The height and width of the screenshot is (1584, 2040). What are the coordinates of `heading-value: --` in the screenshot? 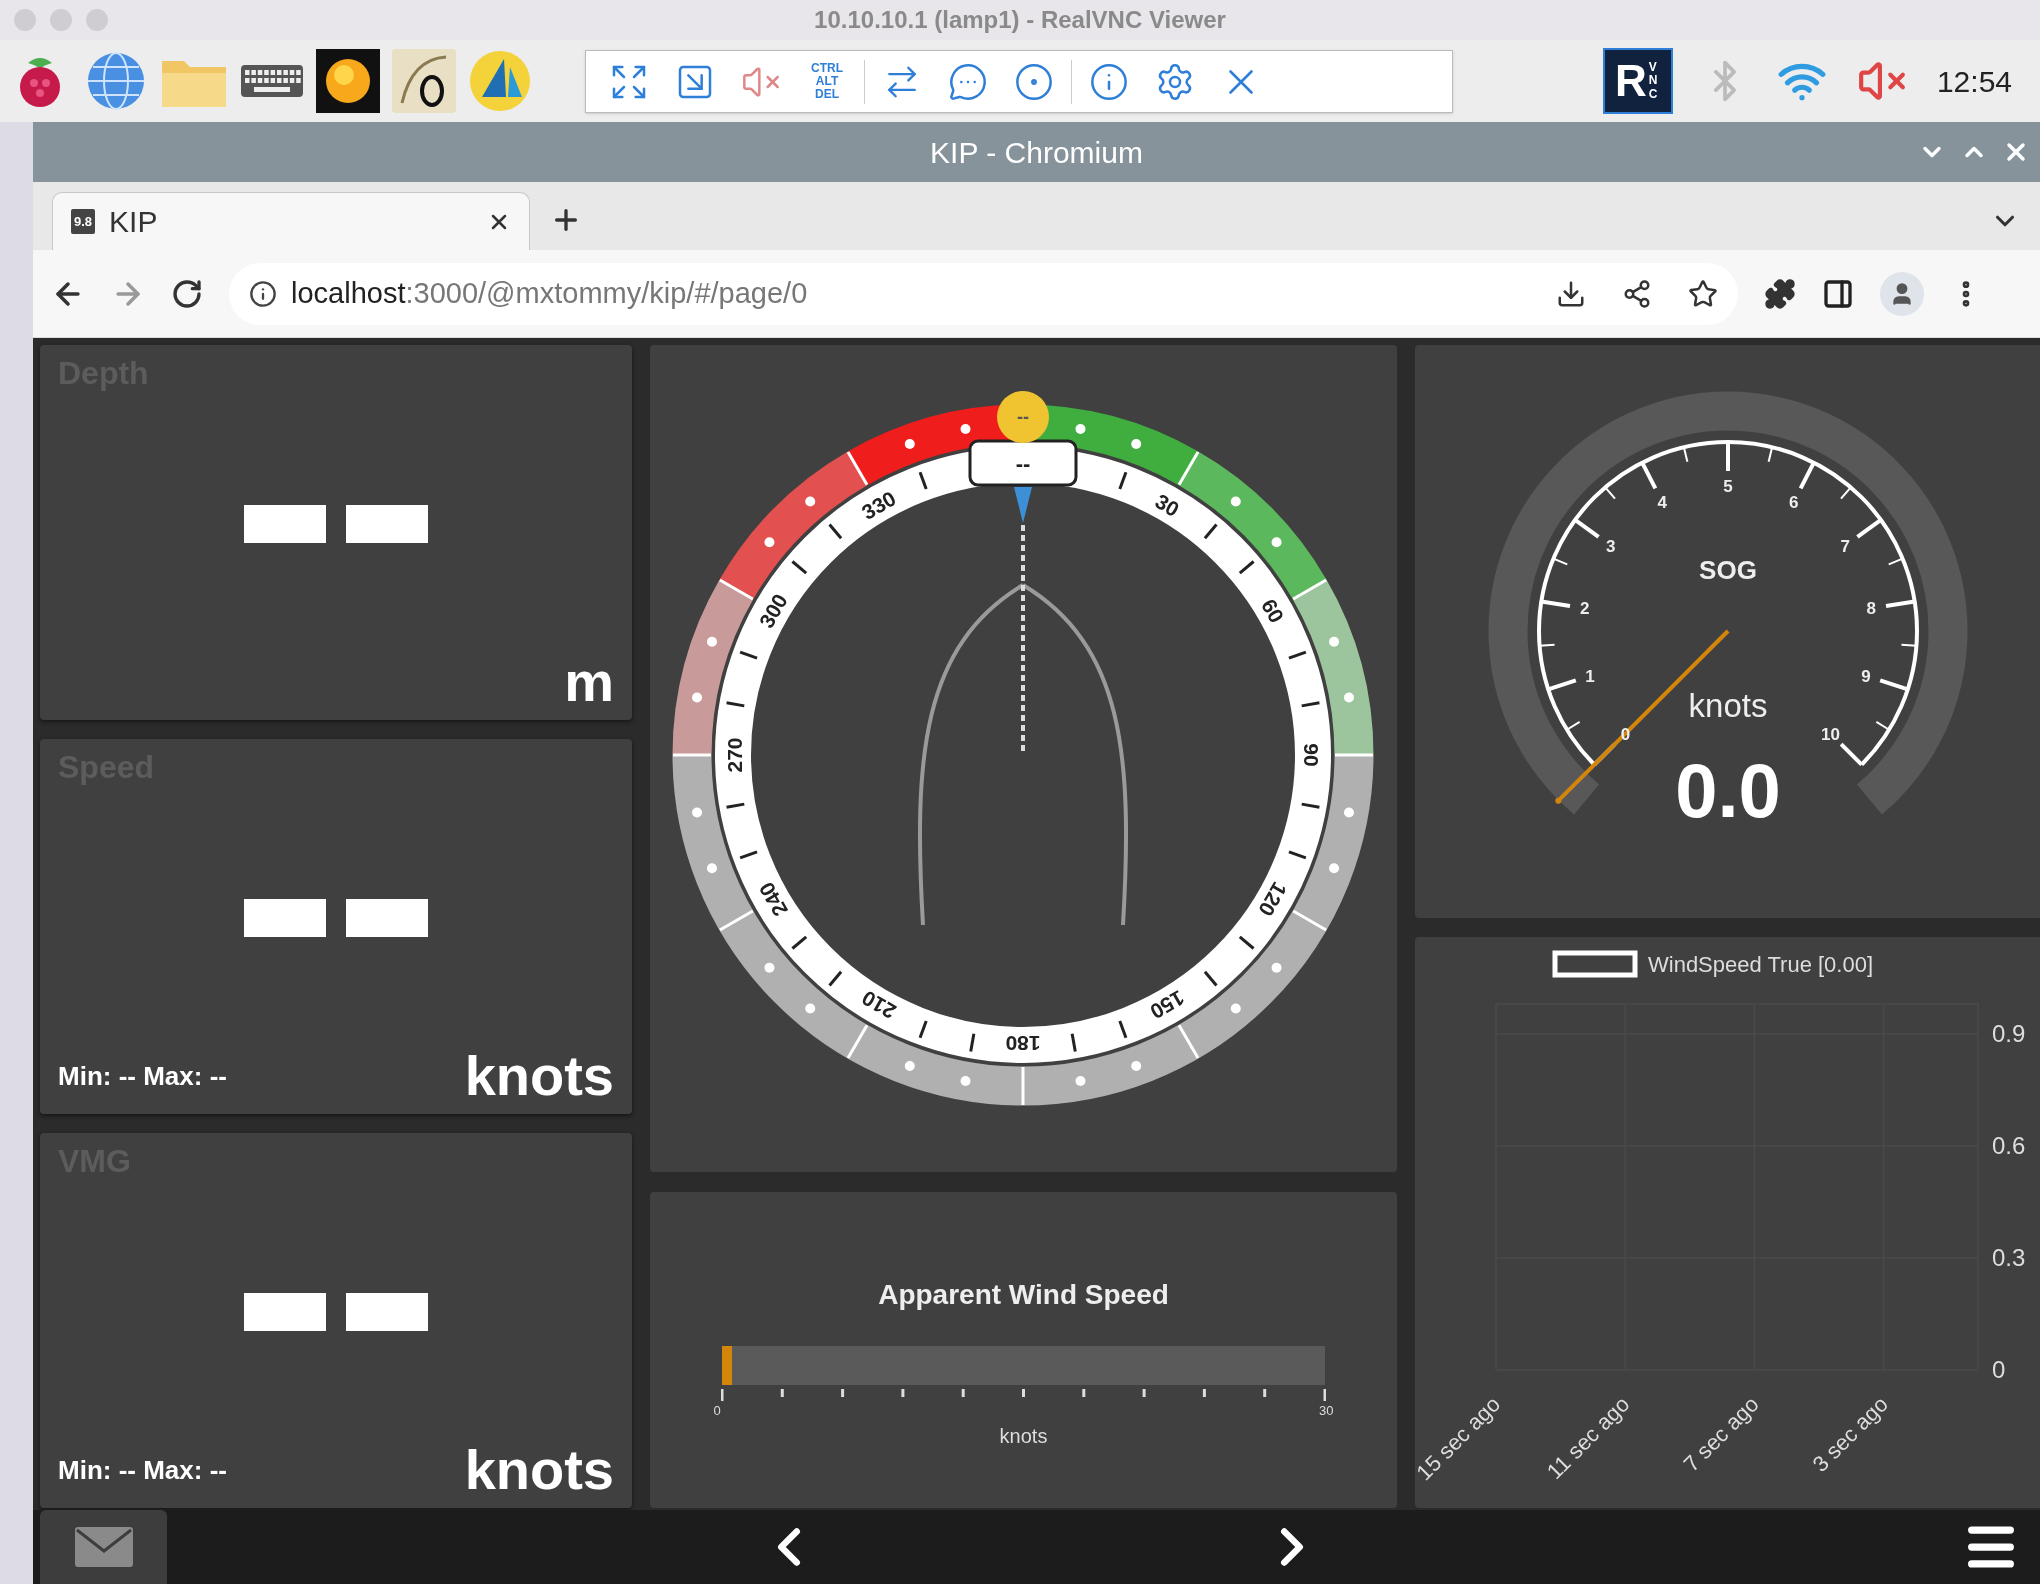 It's located at (1023, 463).